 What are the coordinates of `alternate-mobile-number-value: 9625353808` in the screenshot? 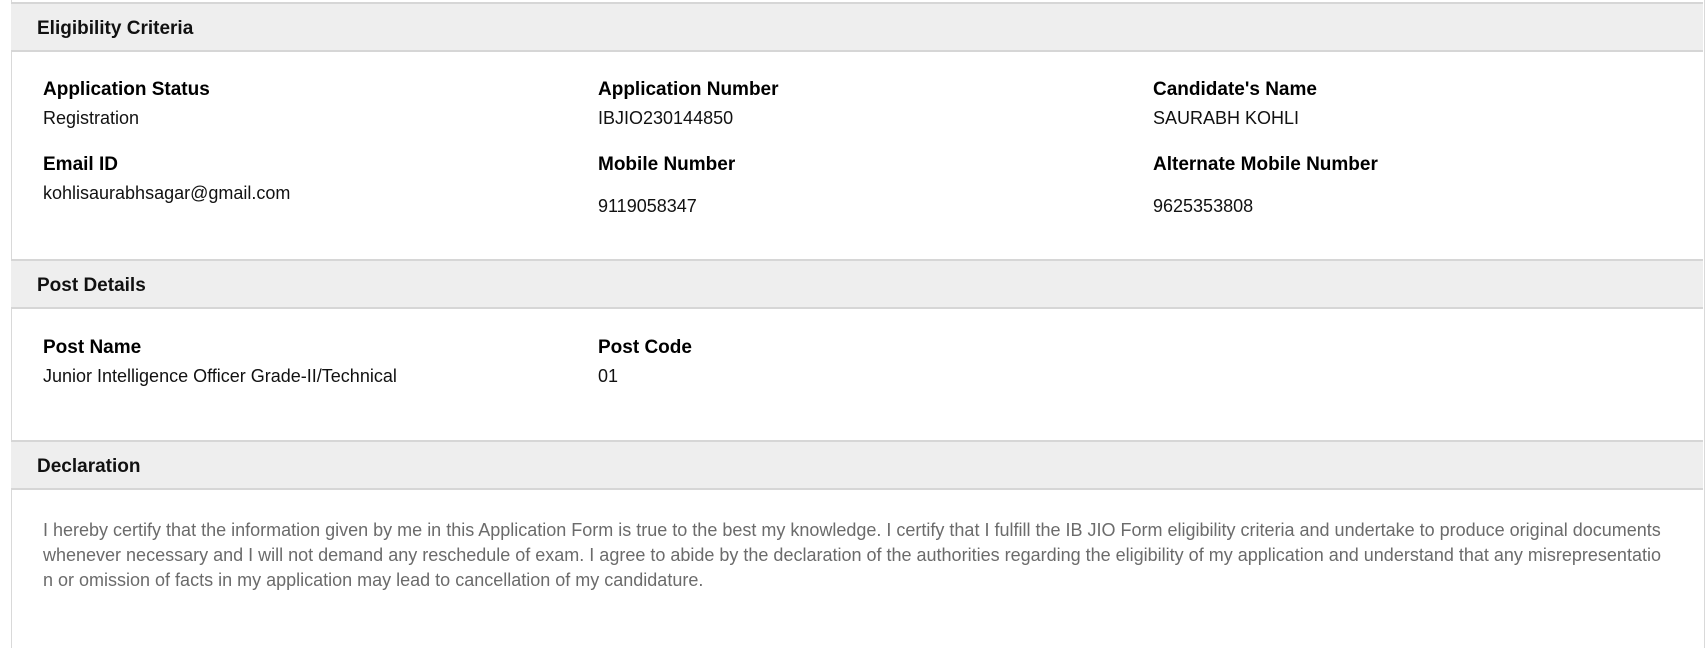 It's located at (1203, 206).